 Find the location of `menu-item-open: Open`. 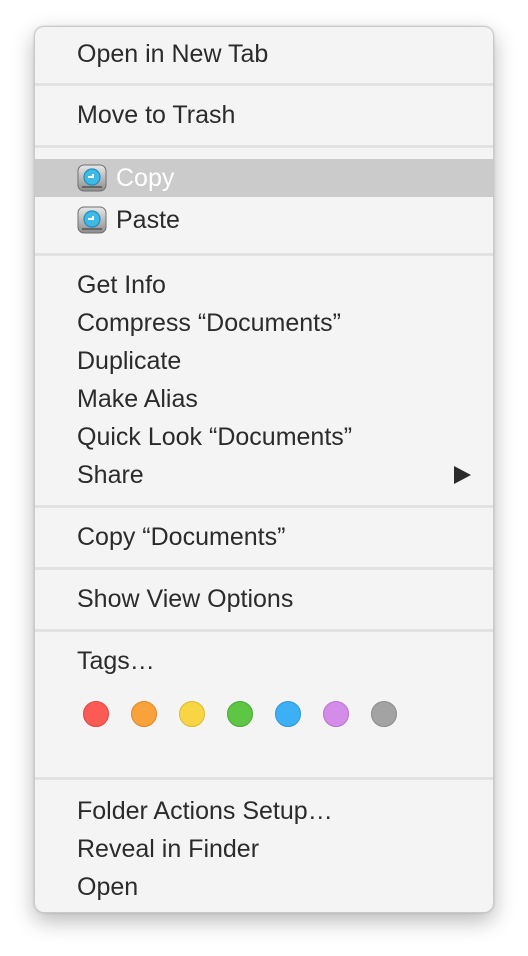

menu-item-open: Open is located at coordinates (264, 887).